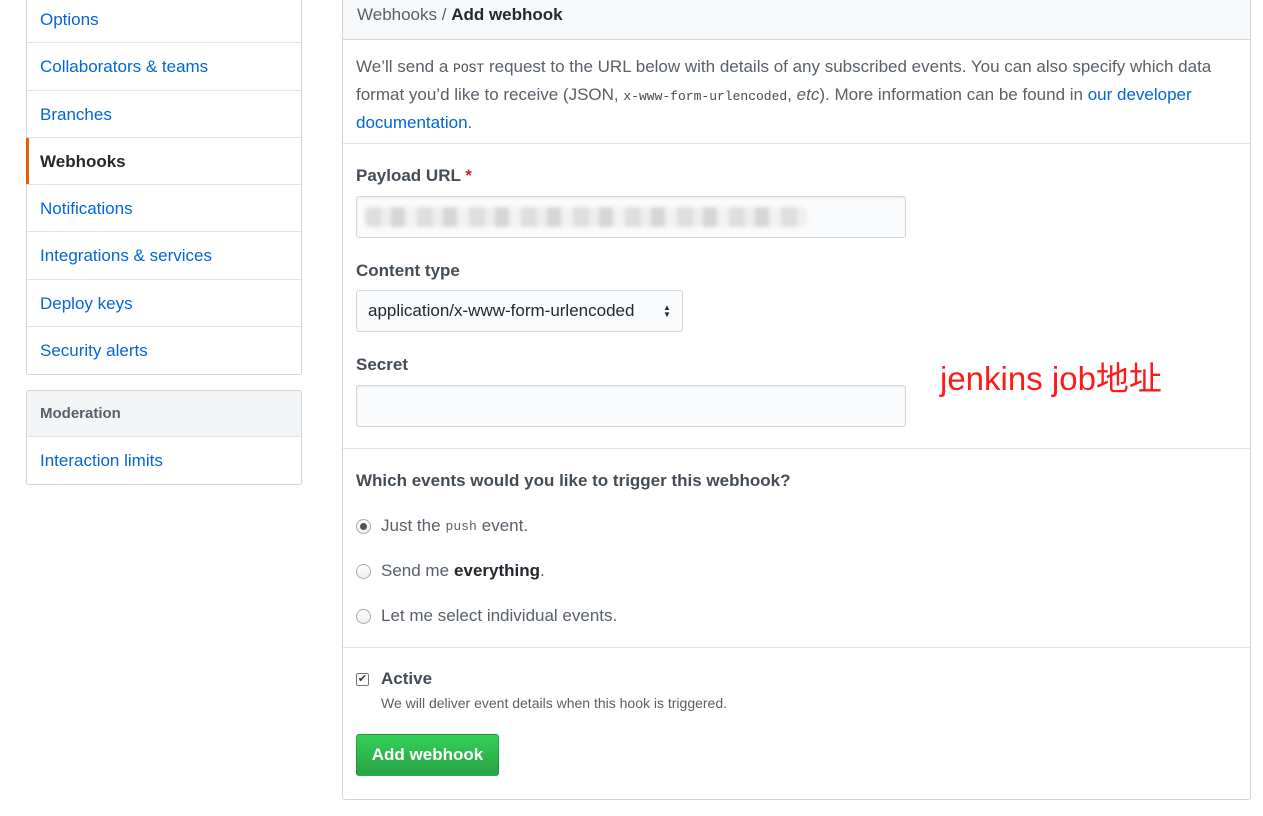 The width and height of the screenshot is (1263, 816). What do you see at coordinates (407, 678) in the screenshot?
I see `active-label: Active` at bounding box center [407, 678].